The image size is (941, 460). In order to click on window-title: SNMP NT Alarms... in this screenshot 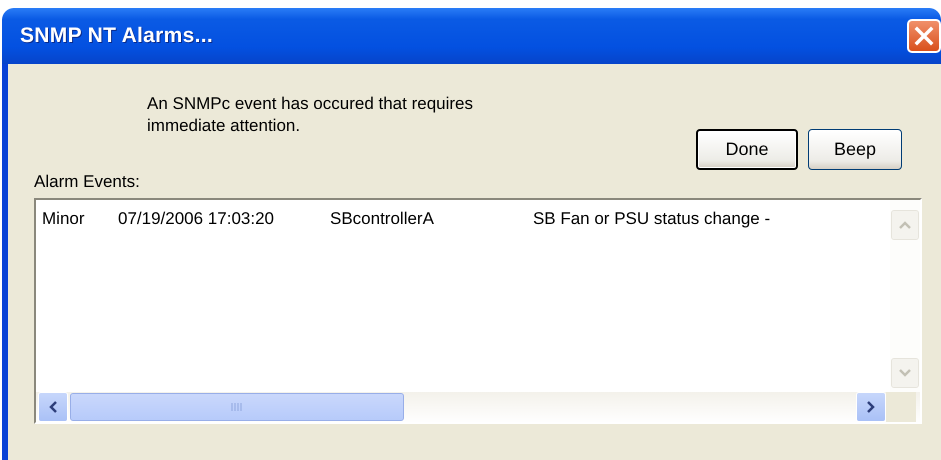, I will do `click(116, 36)`.